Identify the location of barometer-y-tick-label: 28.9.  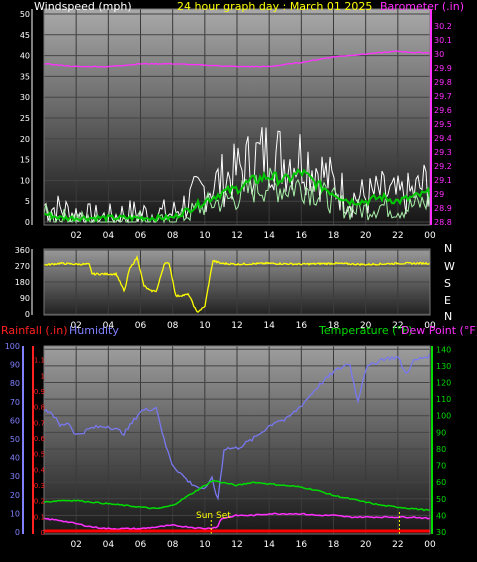
(443, 208).